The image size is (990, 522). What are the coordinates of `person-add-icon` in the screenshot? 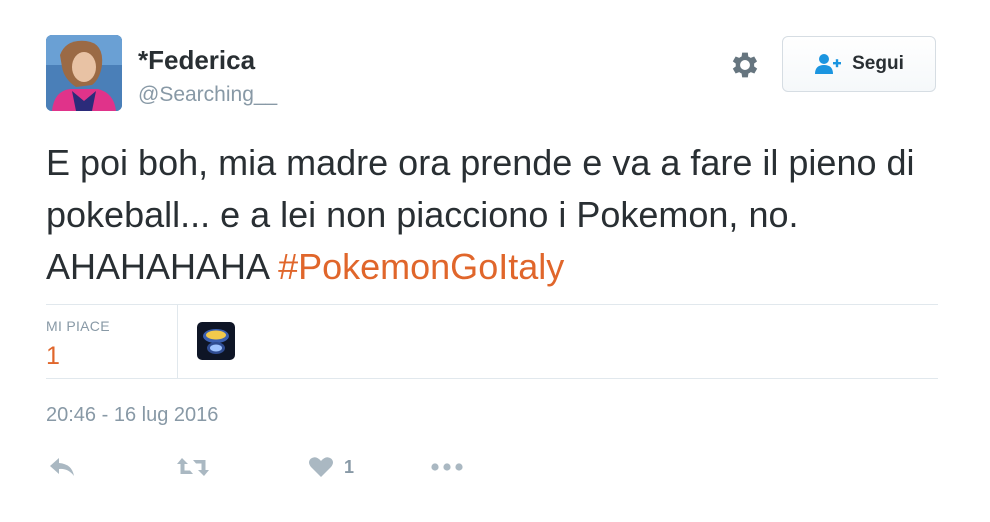 It's located at (828, 64).